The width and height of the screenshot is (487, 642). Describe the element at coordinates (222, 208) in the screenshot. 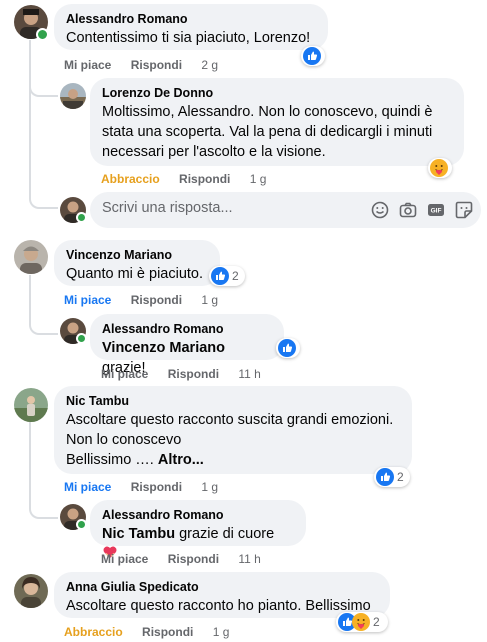

I see `reply-input` at that location.